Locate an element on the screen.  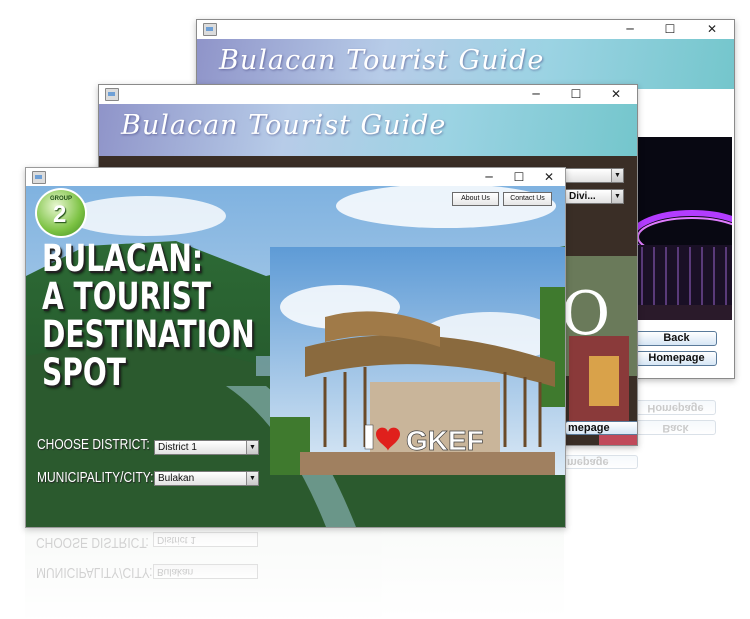
group-logo: GROUP 2 is located at coordinates (61, 213).